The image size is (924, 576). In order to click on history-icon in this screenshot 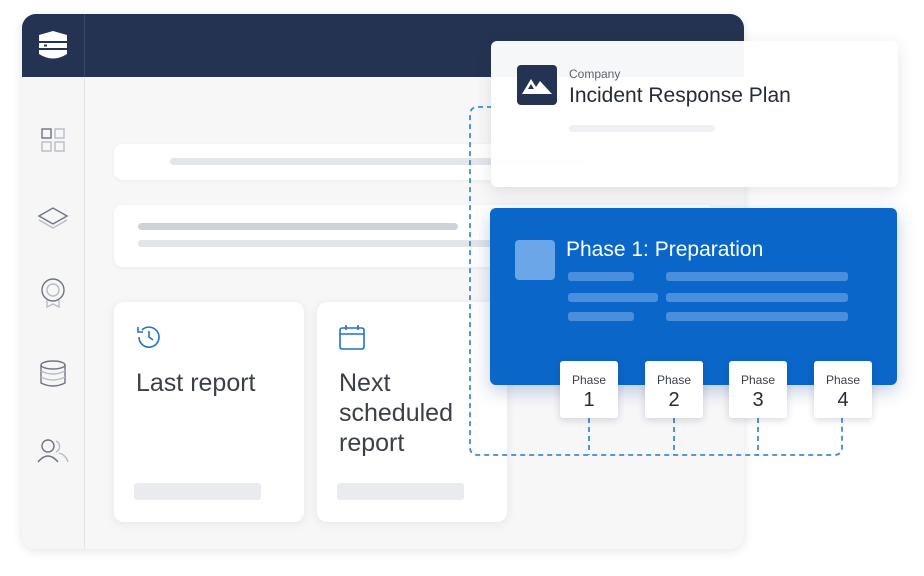, I will do `click(148, 337)`.